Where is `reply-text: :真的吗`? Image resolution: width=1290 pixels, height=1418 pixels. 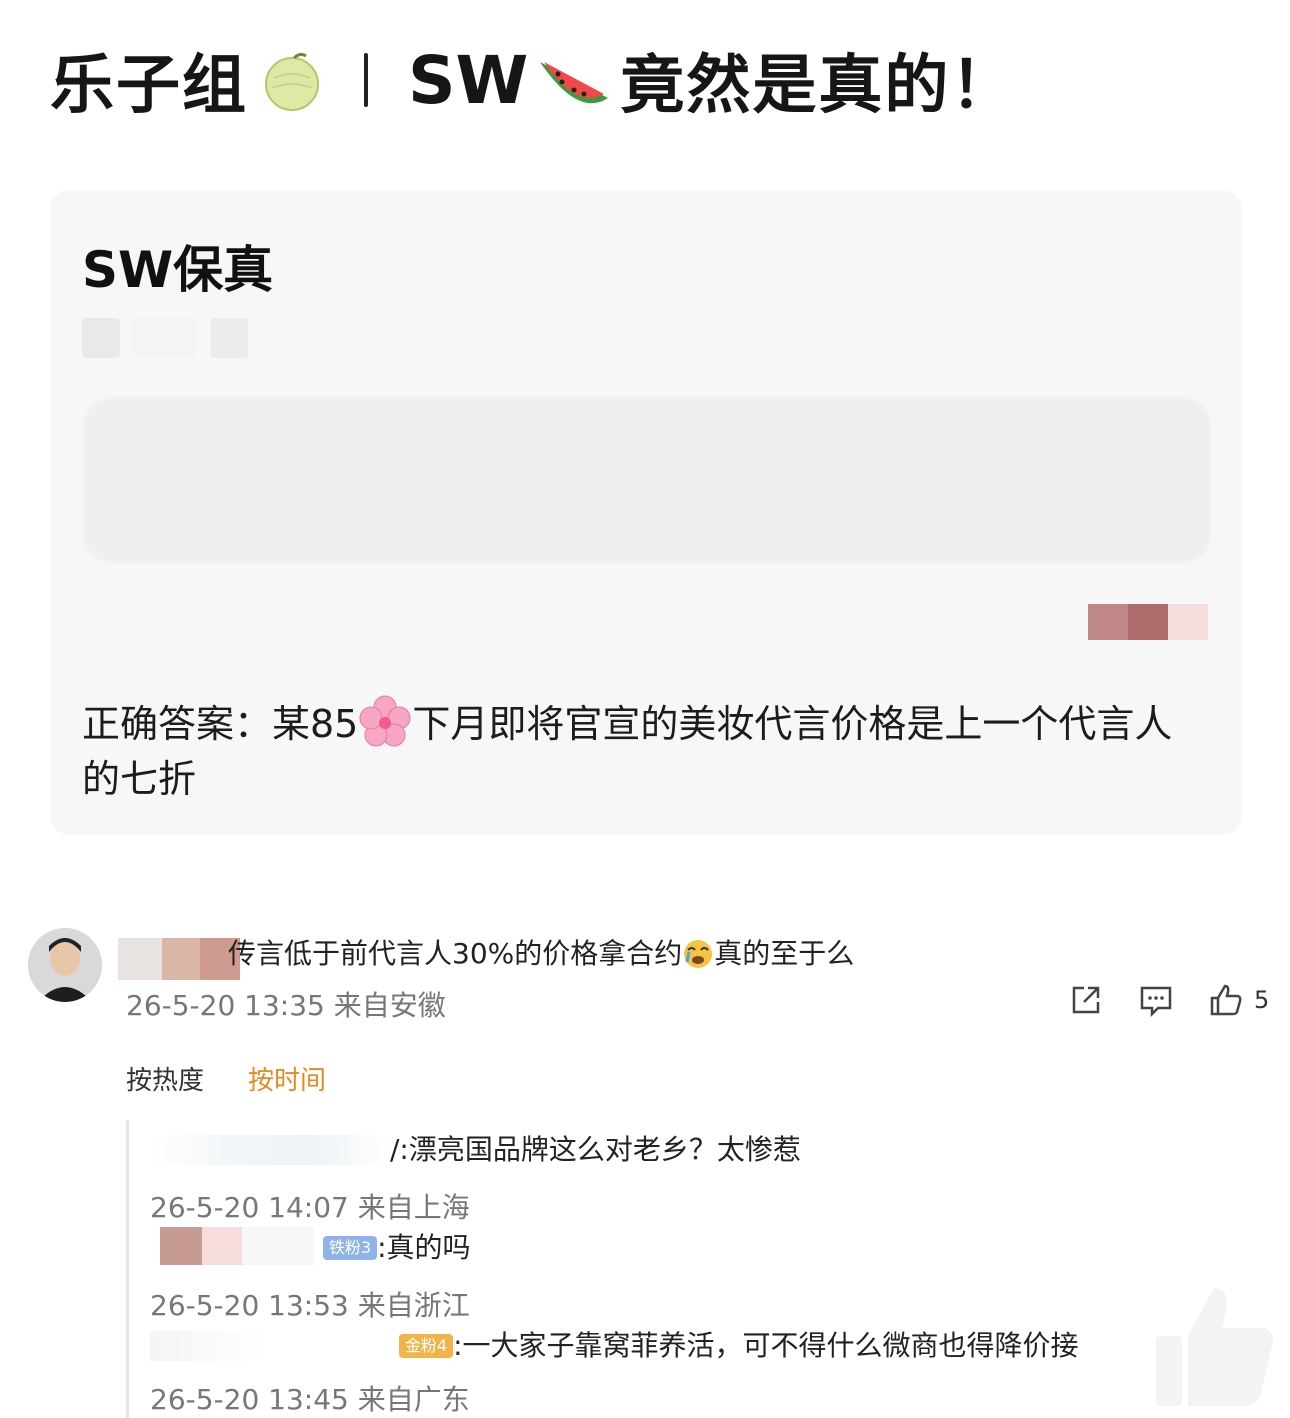
reply-text: :真的吗 is located at coordinates (424, 1247).